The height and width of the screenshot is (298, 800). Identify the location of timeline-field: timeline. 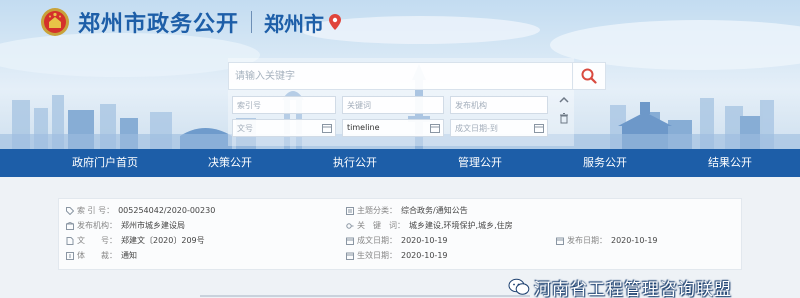
(393, 128).